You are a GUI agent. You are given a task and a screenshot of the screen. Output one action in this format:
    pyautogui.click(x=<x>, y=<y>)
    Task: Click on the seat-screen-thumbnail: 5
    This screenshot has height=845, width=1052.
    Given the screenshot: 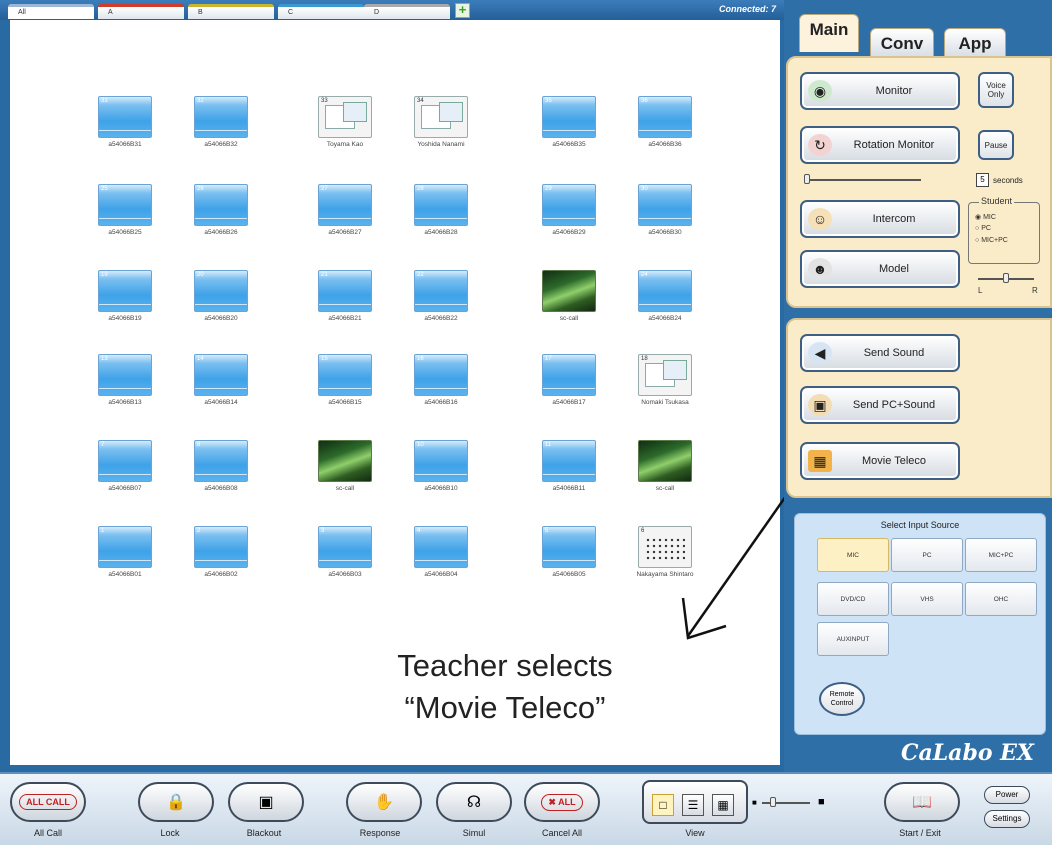 What is the action you would take?
    pyautogui.click(x=569, y=547)
    